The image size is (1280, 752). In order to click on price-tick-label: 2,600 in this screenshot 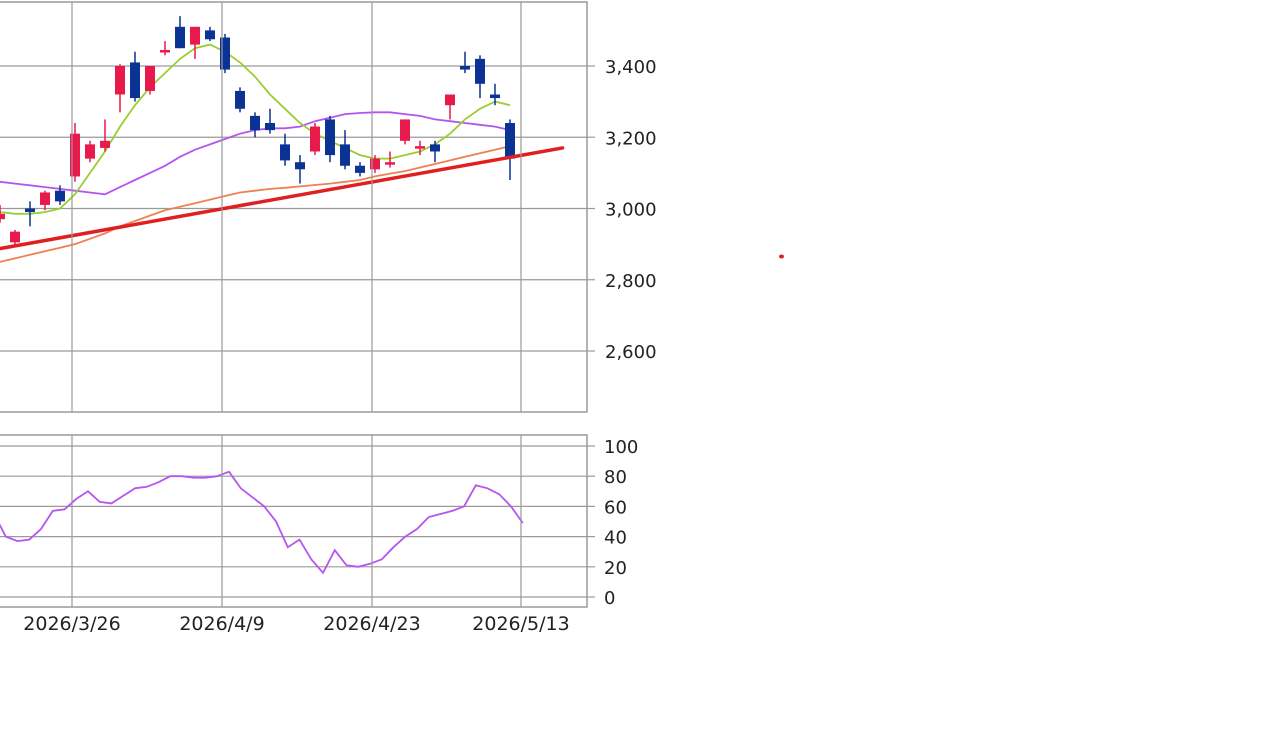, I will do `click(631, 352)`.